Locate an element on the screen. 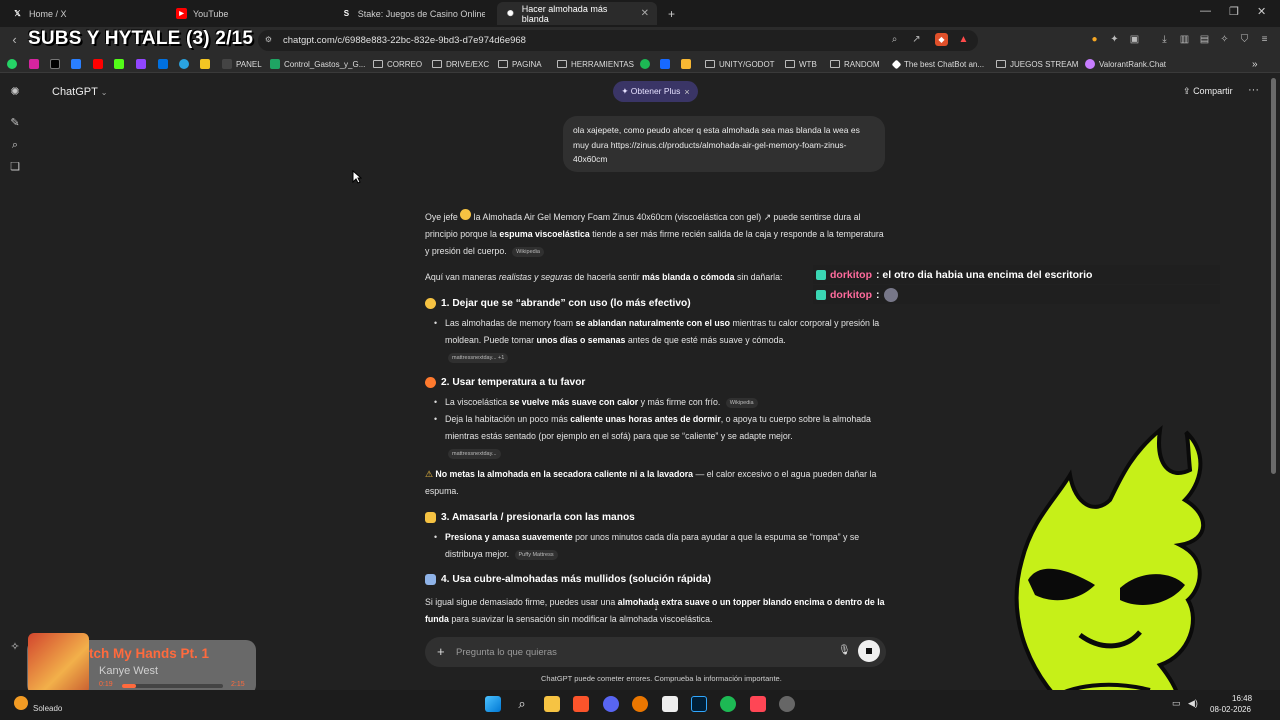  new-chat-icon: ✎ is located at coordinates (15, 123).